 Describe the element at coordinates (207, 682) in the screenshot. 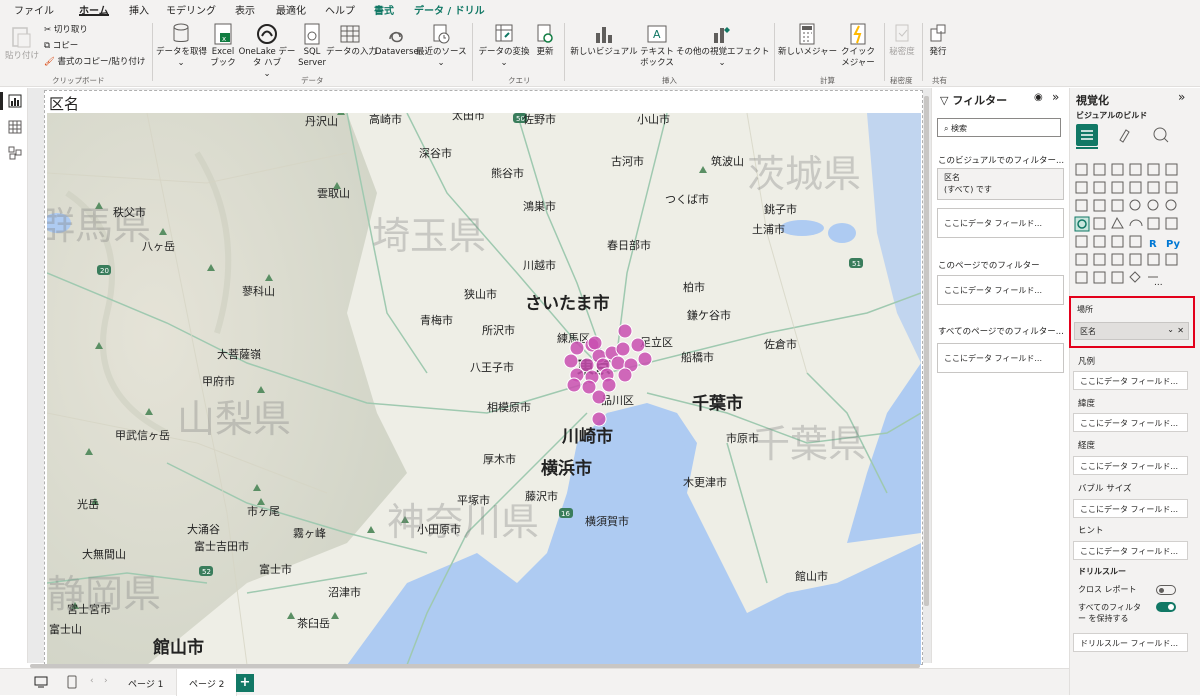

I see `page-tab-2: ページ 2` at that location.